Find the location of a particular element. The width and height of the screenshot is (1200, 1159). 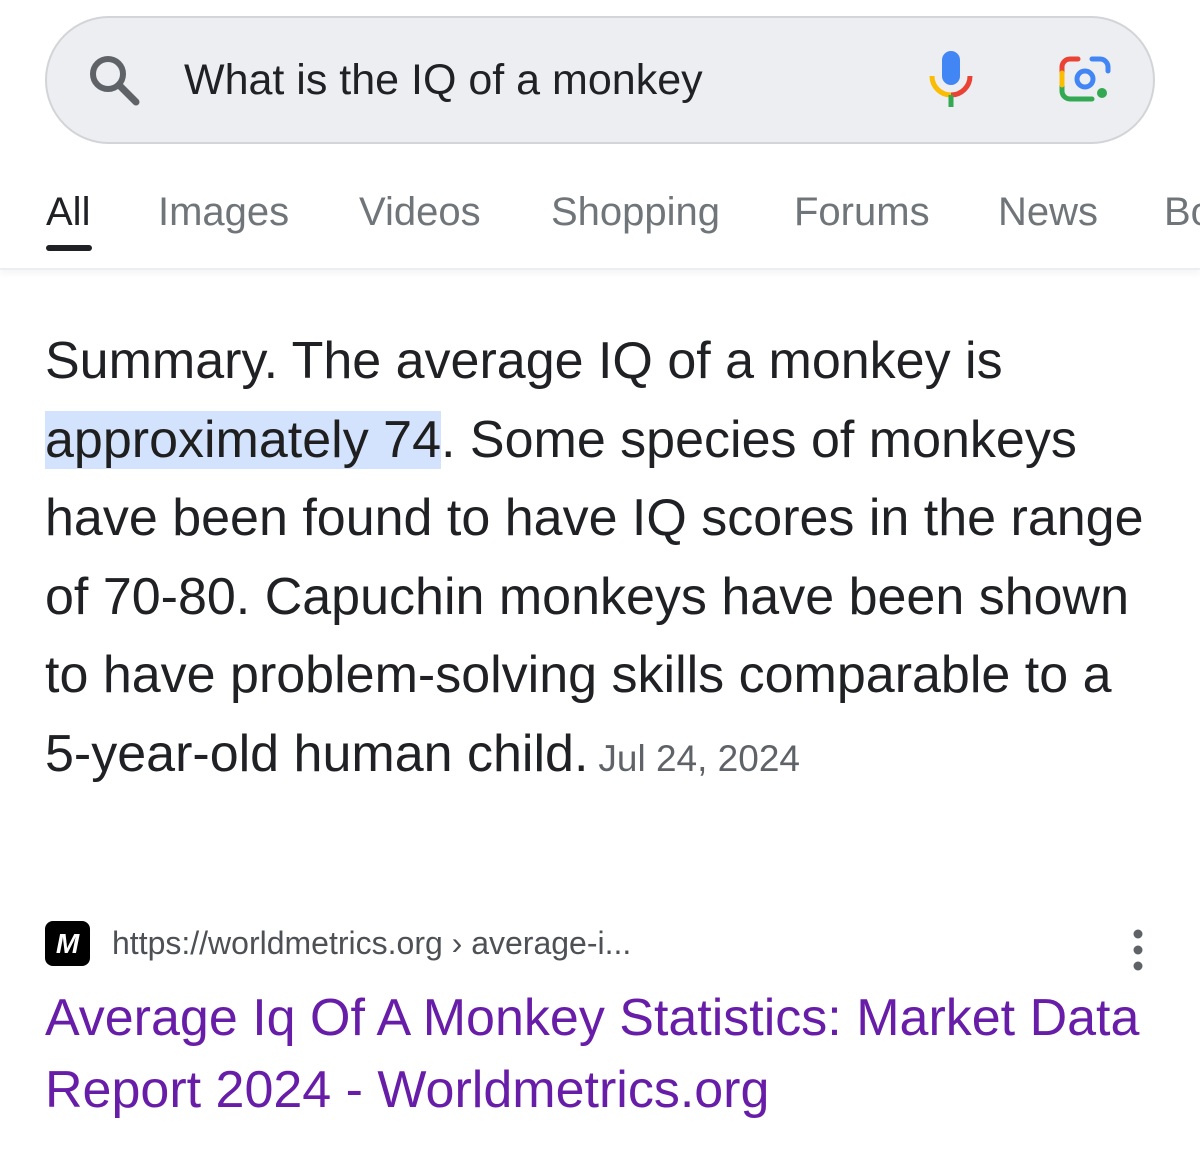

tab-images: Images is located at coordinates (223, 212).